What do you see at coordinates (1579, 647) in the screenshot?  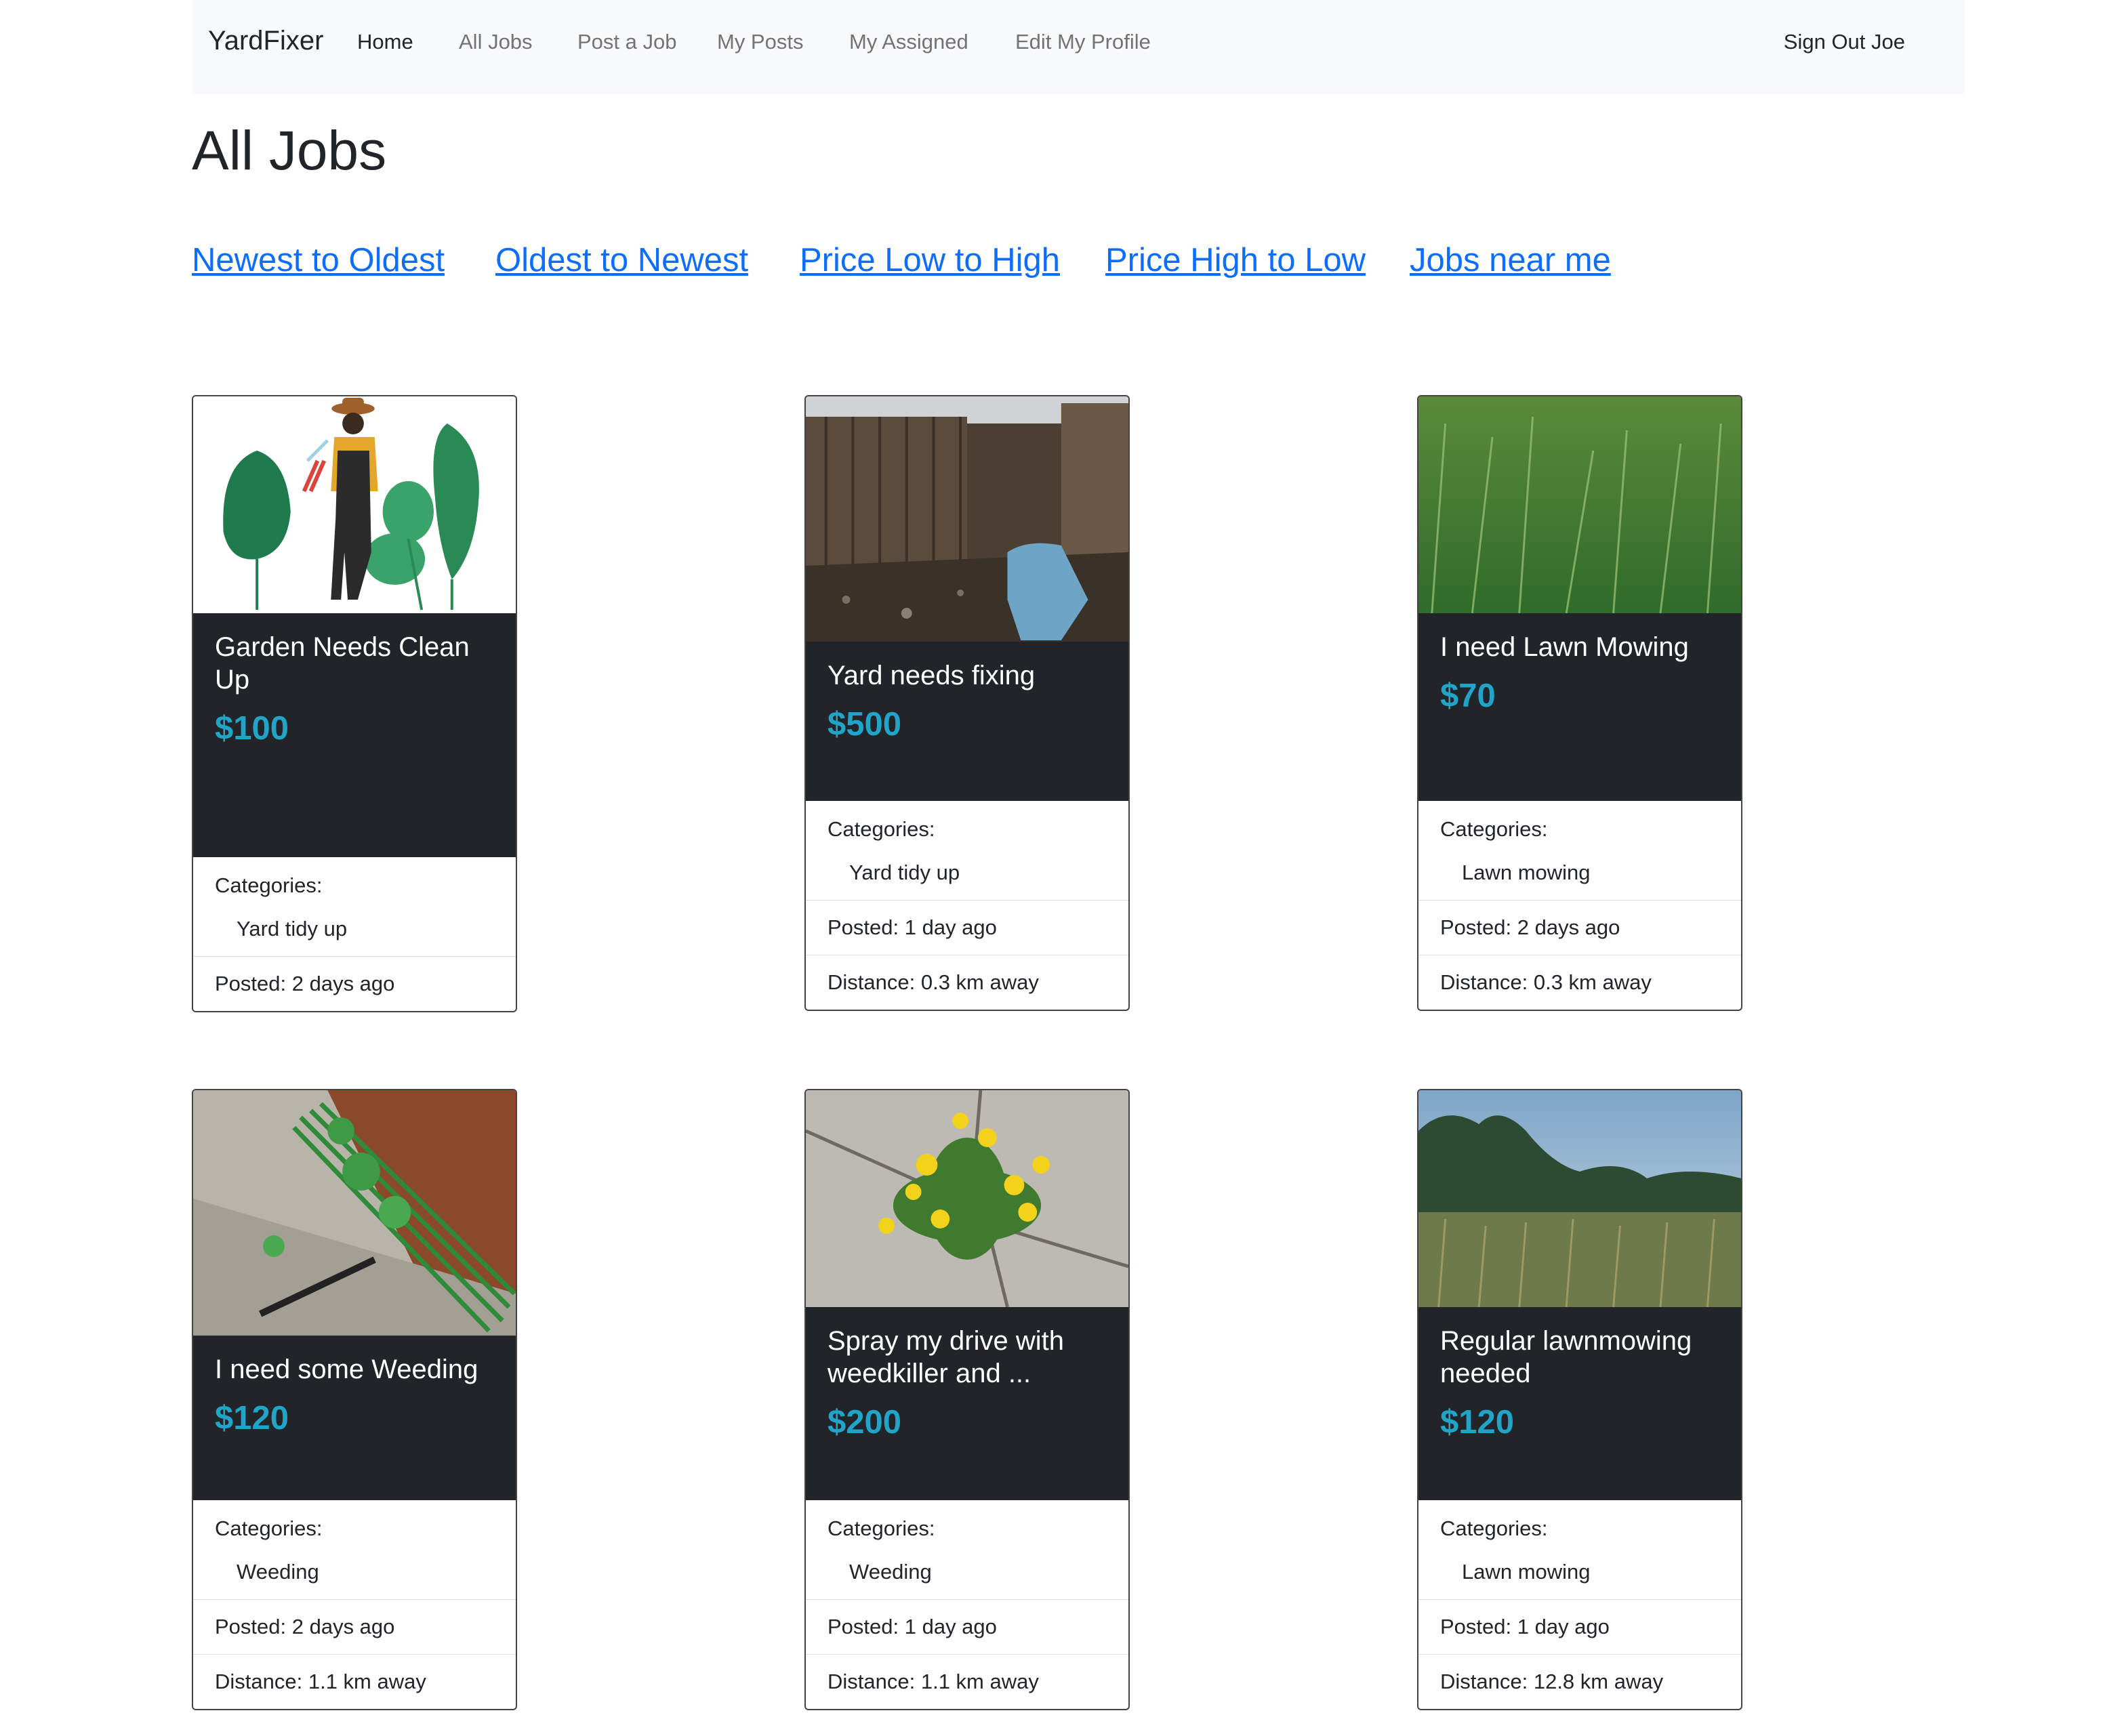 I see `job-title: I need Lawn Mowing` at bounding box center [1579, 647].